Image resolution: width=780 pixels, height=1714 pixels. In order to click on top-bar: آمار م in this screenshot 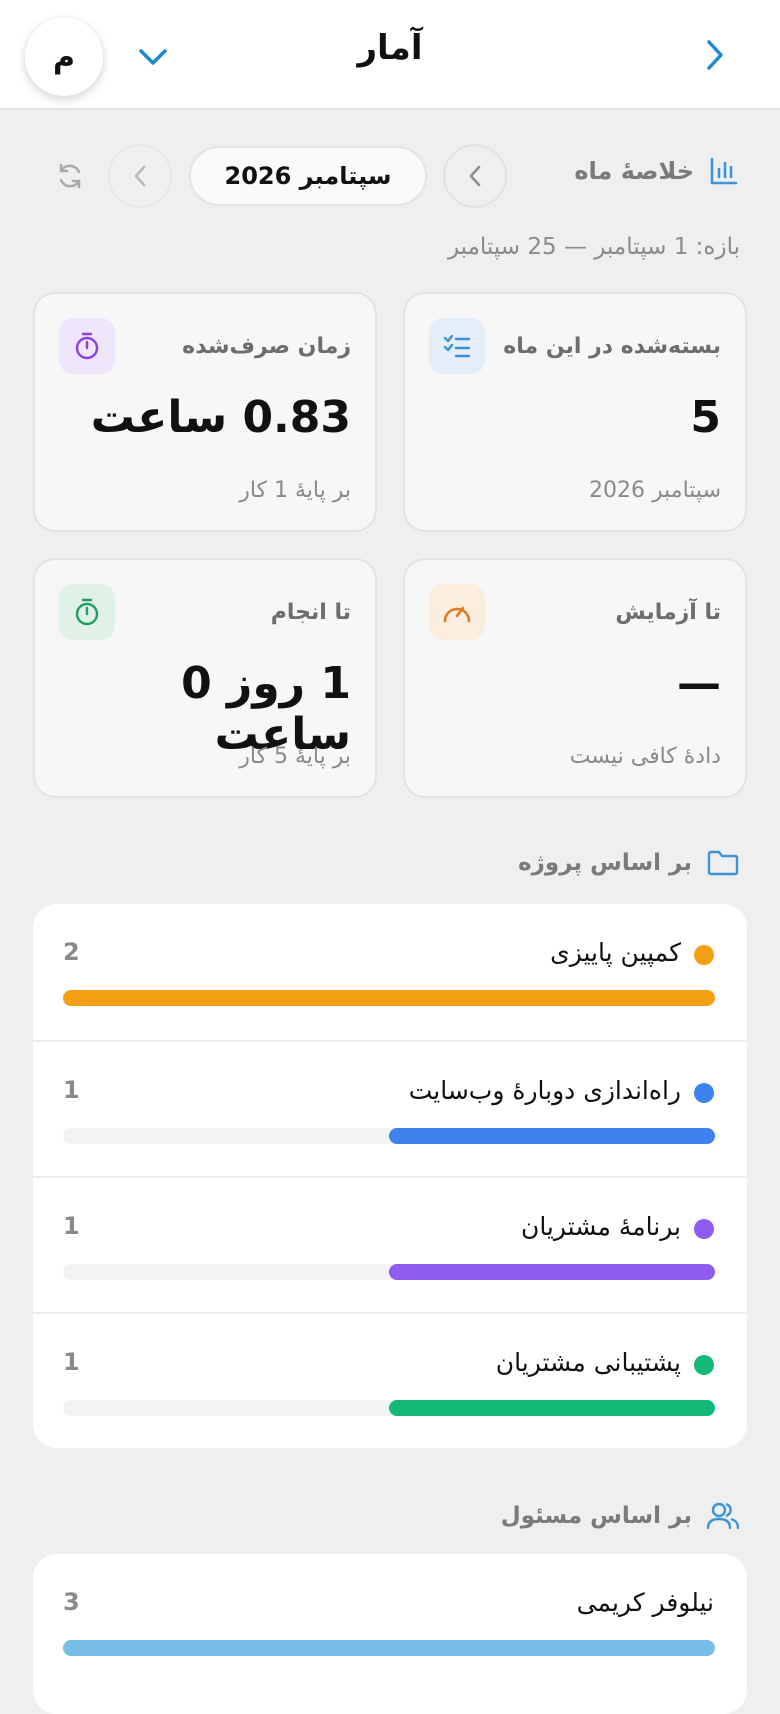, I will do `click(390, 55)`.